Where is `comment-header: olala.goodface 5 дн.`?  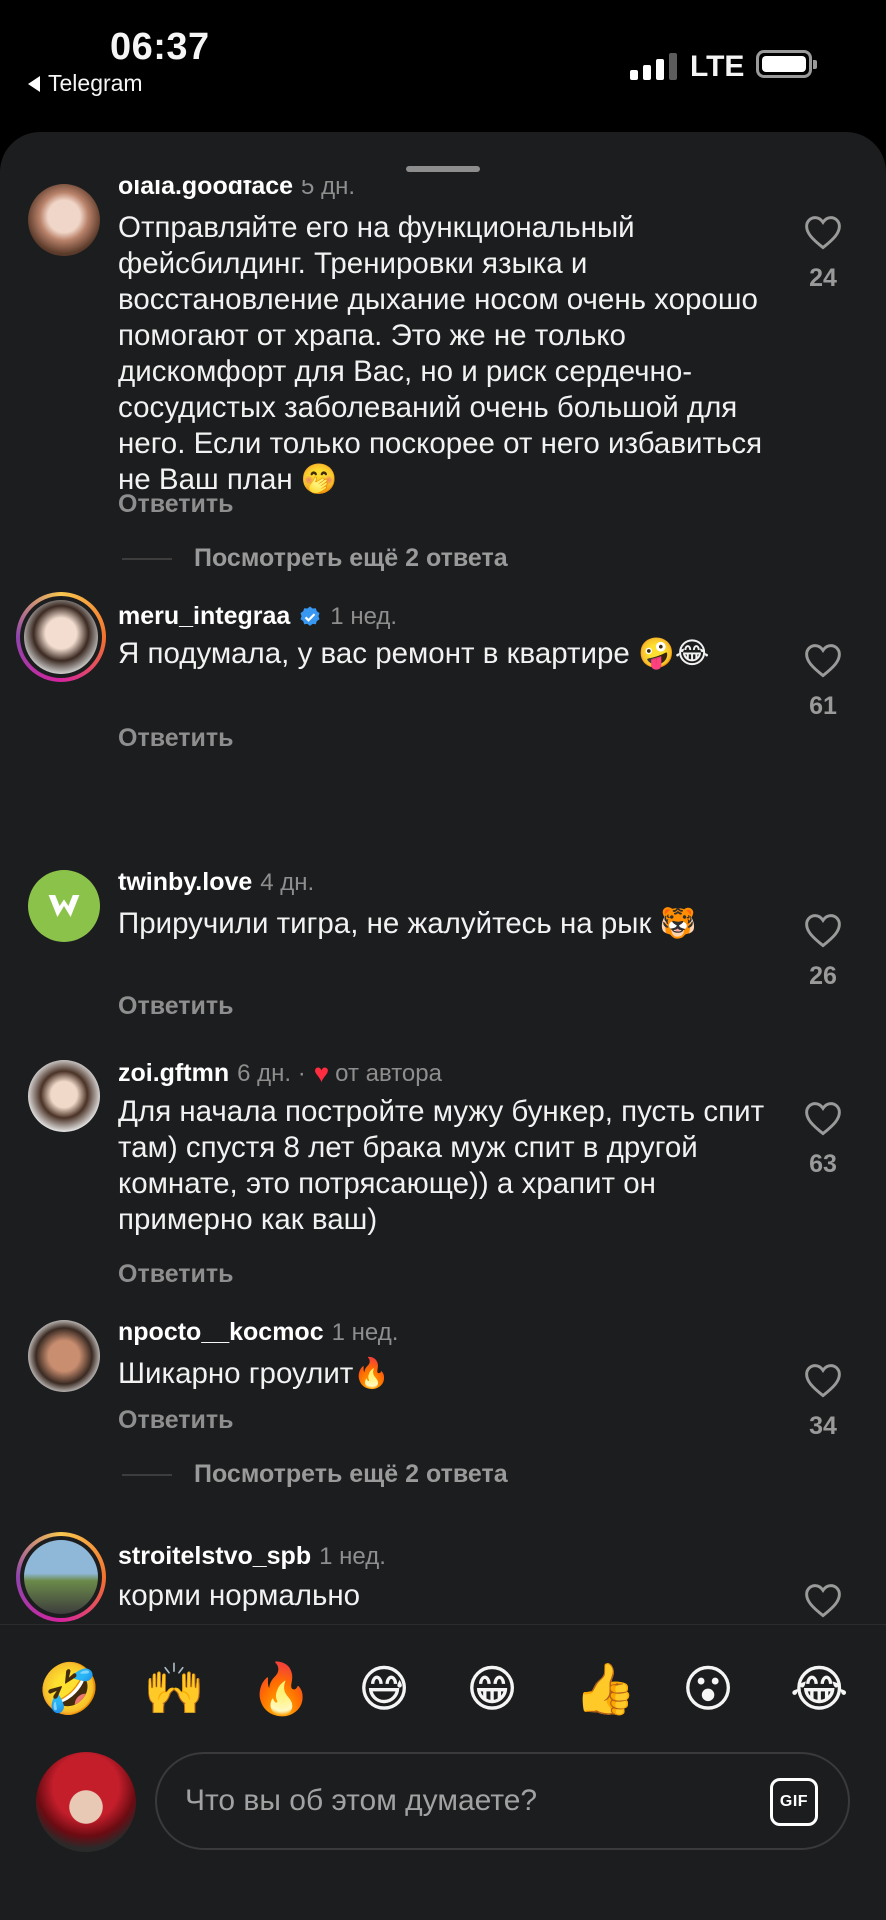
comment-header: olala.goodface 5 дн. is located at coordinates (236, 190).